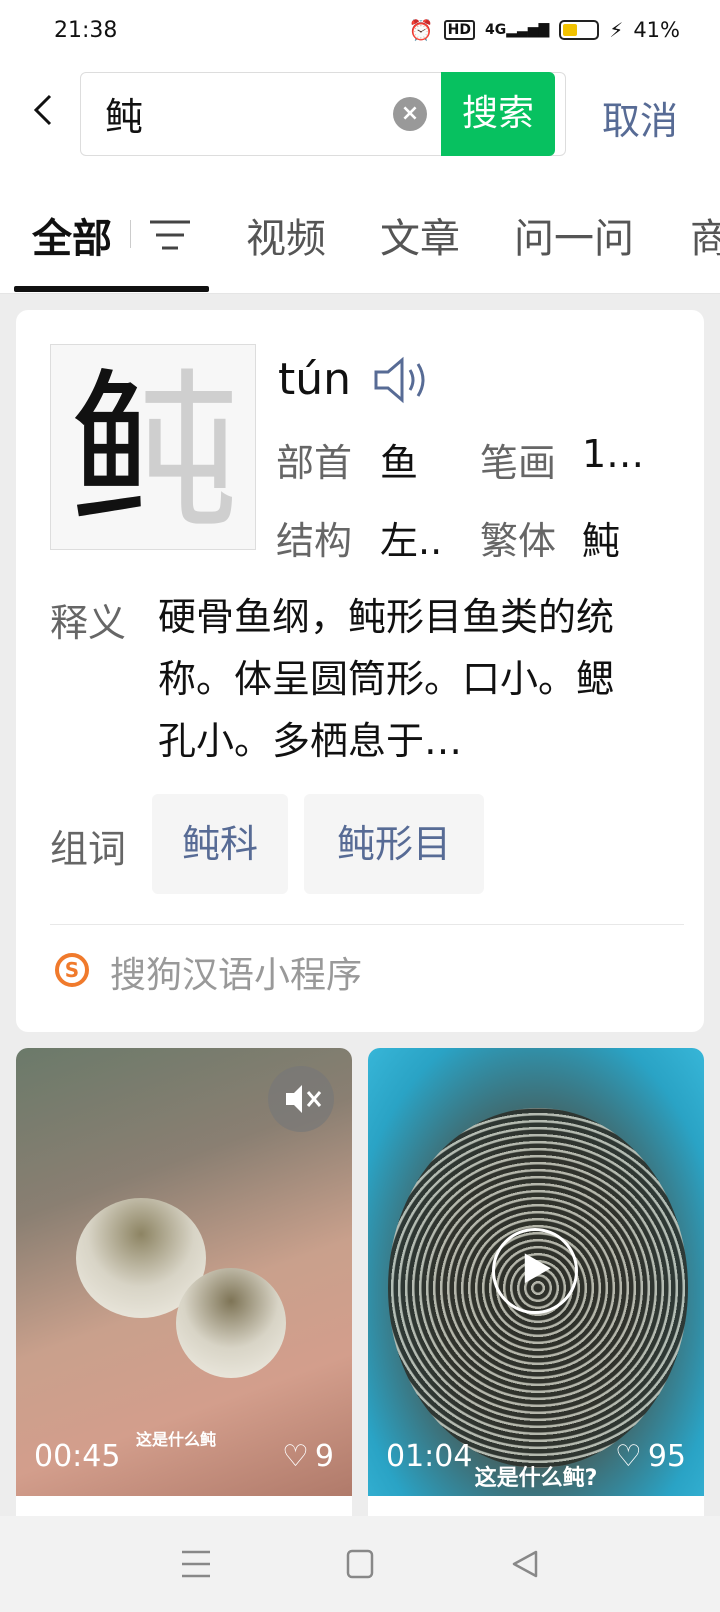 Image resolution: width=720 pixels, height=1612 pixels. I want to click on status-time: 21:38, so click(86, 30).